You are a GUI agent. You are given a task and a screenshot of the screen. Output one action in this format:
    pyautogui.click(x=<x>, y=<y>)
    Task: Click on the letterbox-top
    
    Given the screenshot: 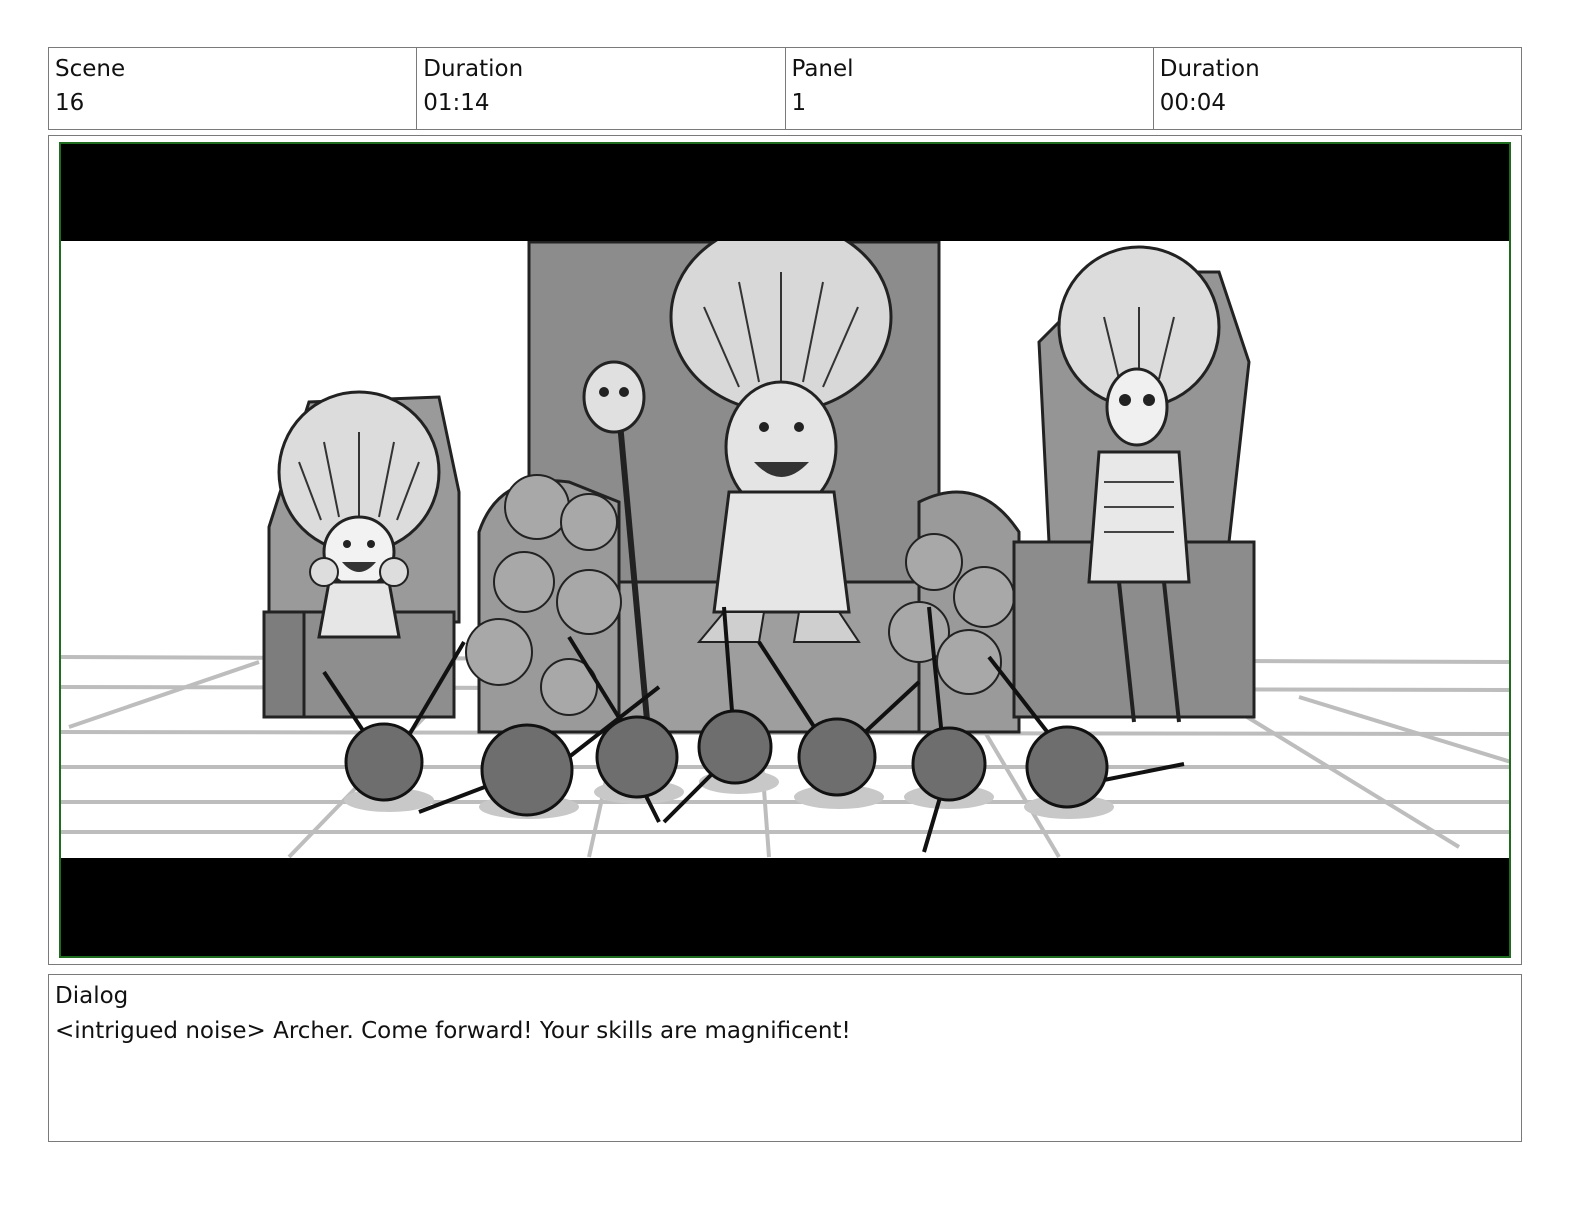 What is the action you would take?
    pyautogui.click(x=785, y=191)
    